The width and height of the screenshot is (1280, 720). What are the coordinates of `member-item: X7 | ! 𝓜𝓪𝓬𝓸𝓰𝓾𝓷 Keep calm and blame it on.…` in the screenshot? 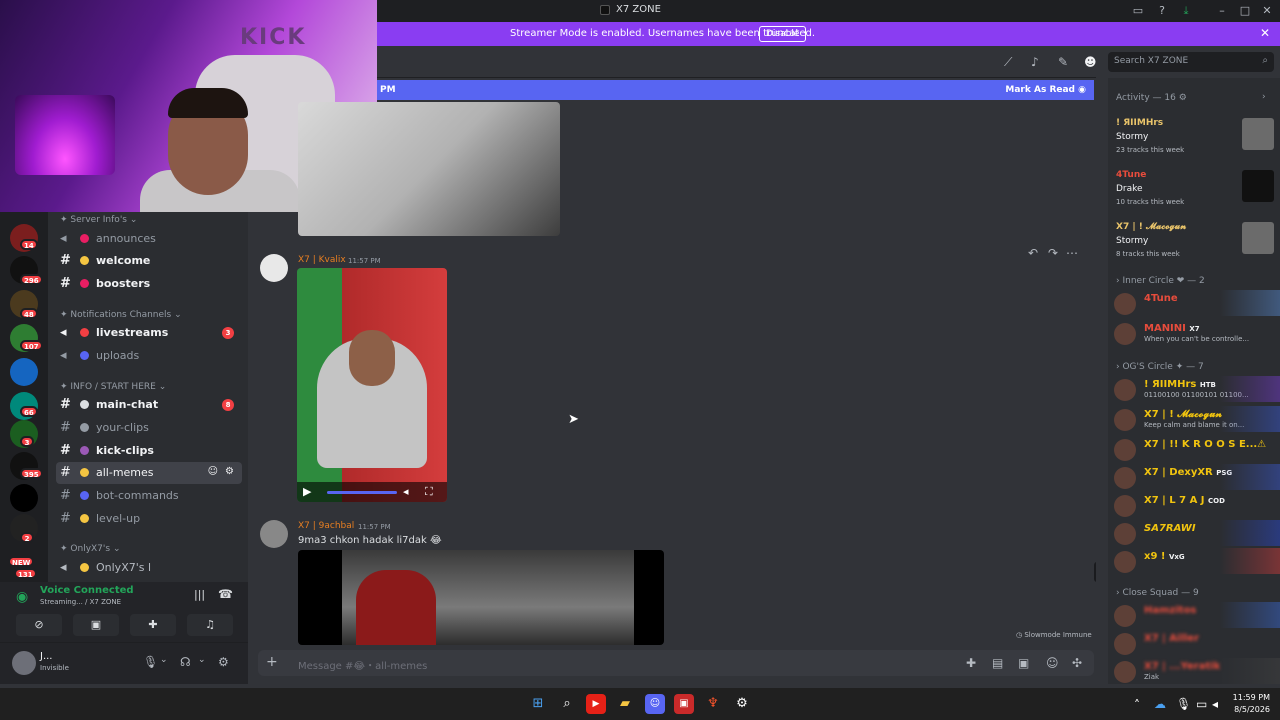 It's located at (1197, 419).